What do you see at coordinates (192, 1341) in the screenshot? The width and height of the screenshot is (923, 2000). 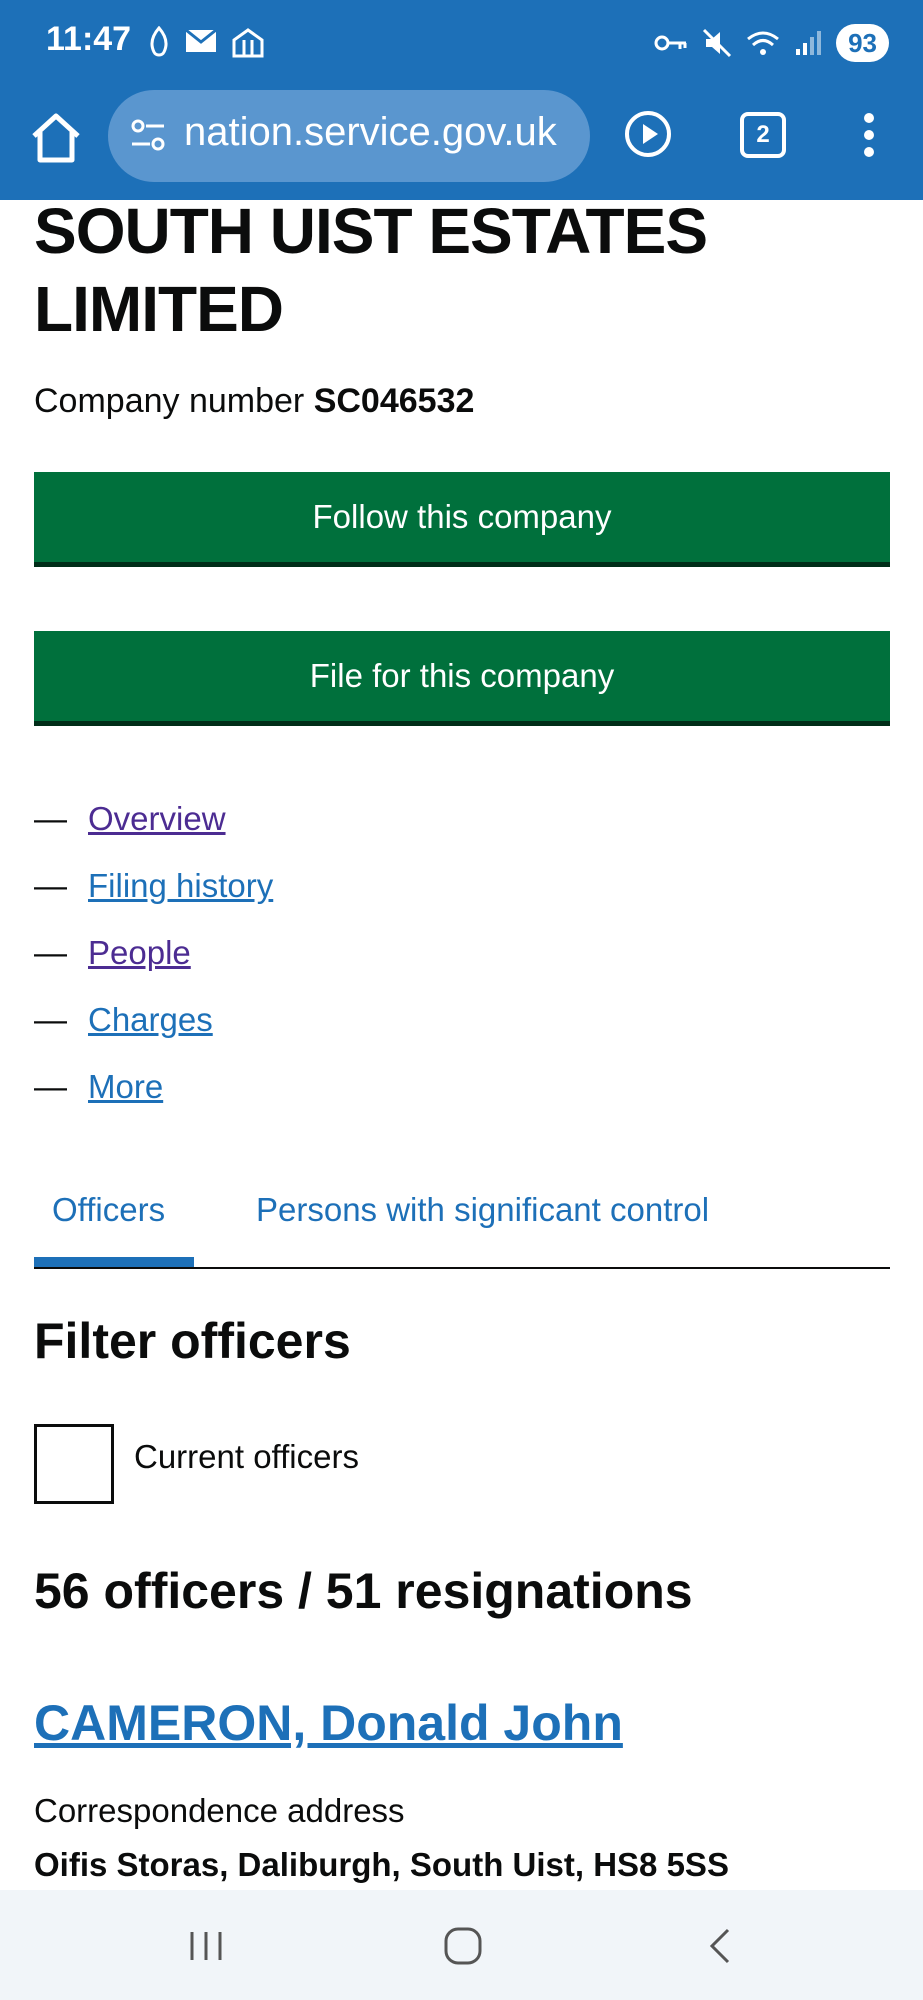 I see `filter-heading: Filter officers` at bounding box center [192, 1341].